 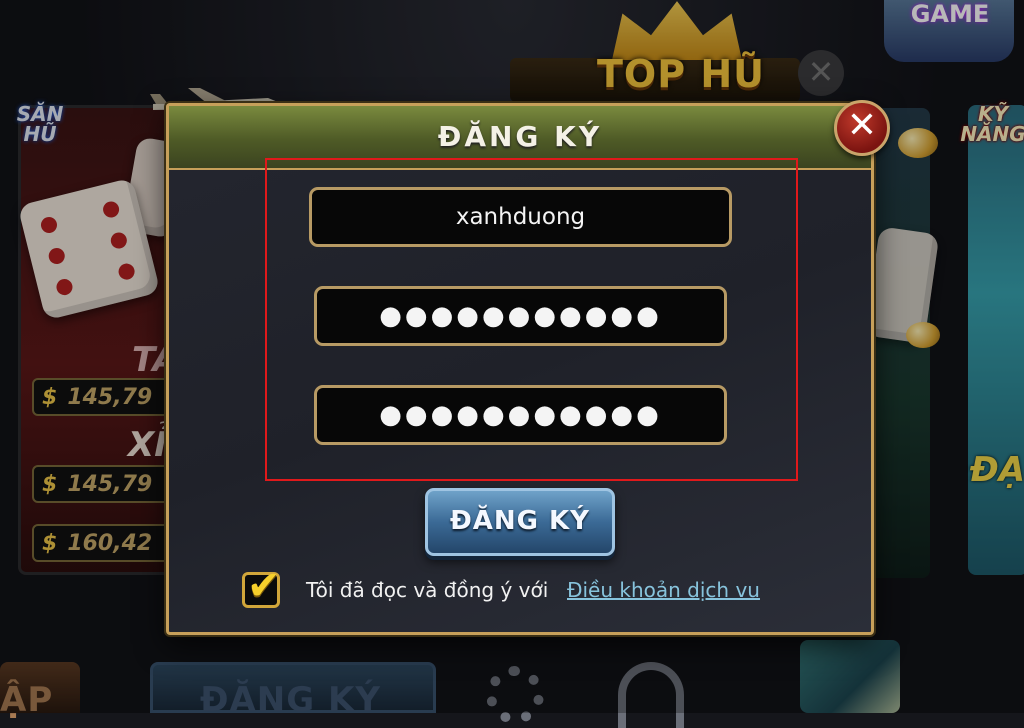 I want to click on dialog-title: ĐĂNG KÝ, so click(x=520, y=136).